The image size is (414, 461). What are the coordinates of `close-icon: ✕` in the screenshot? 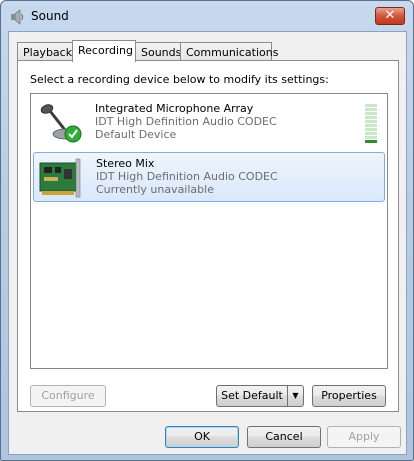 It's located at (390, 15).